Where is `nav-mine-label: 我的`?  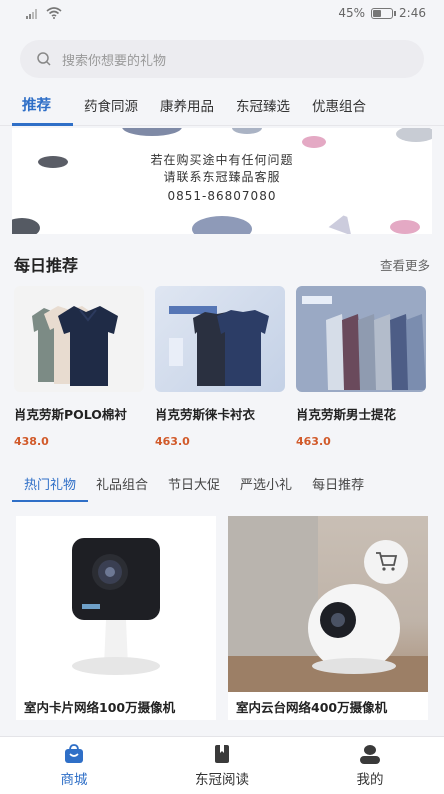
nav-mine-label: 我的 is located at coordinates (370, 779).